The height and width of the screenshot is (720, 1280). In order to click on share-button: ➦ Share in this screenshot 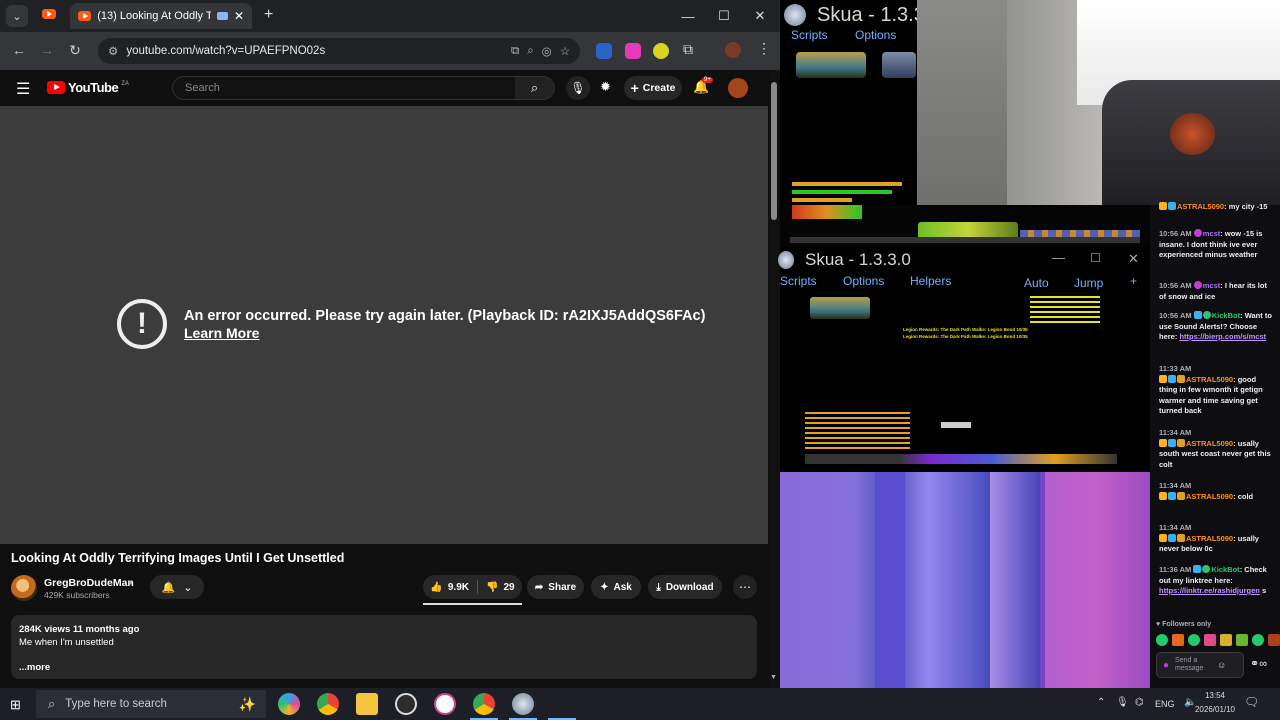, I will do `click(555, 587)`.